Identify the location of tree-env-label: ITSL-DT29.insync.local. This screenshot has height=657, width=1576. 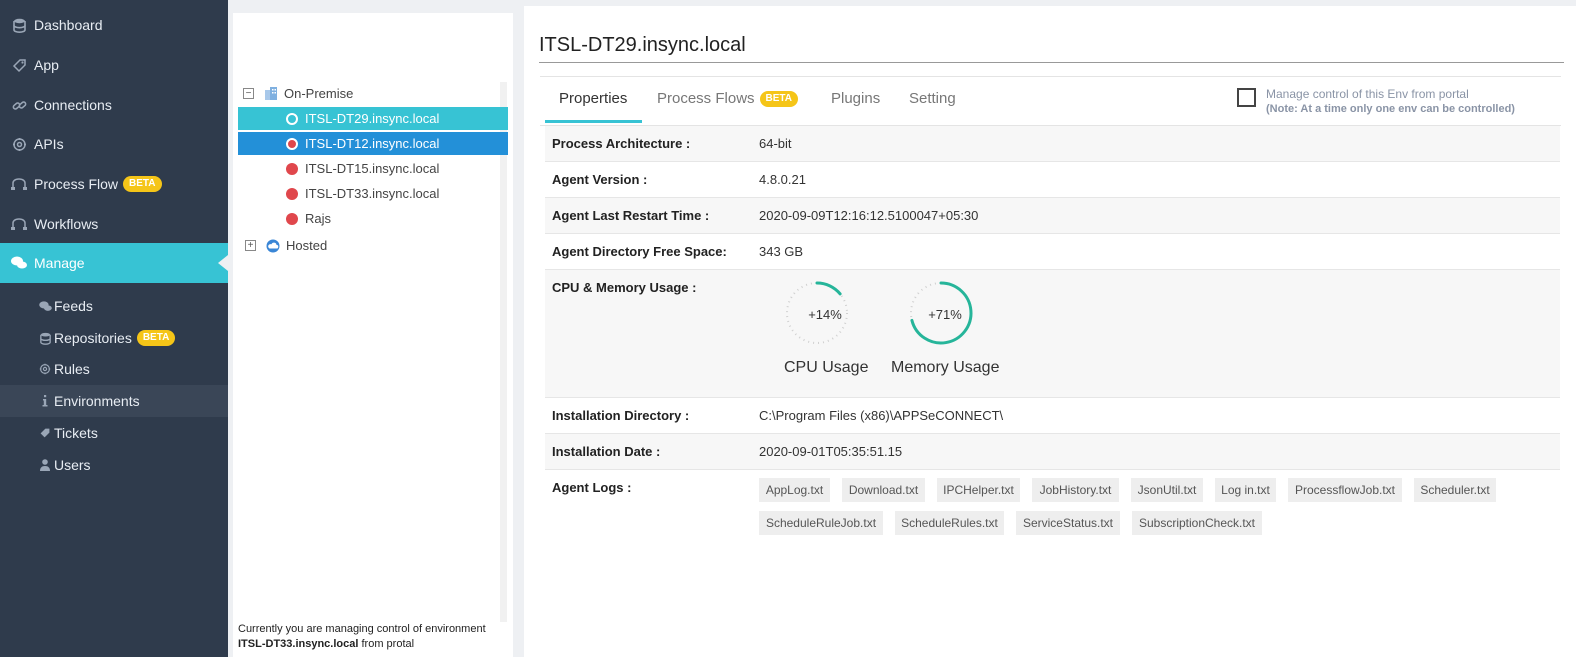
(372, 118).